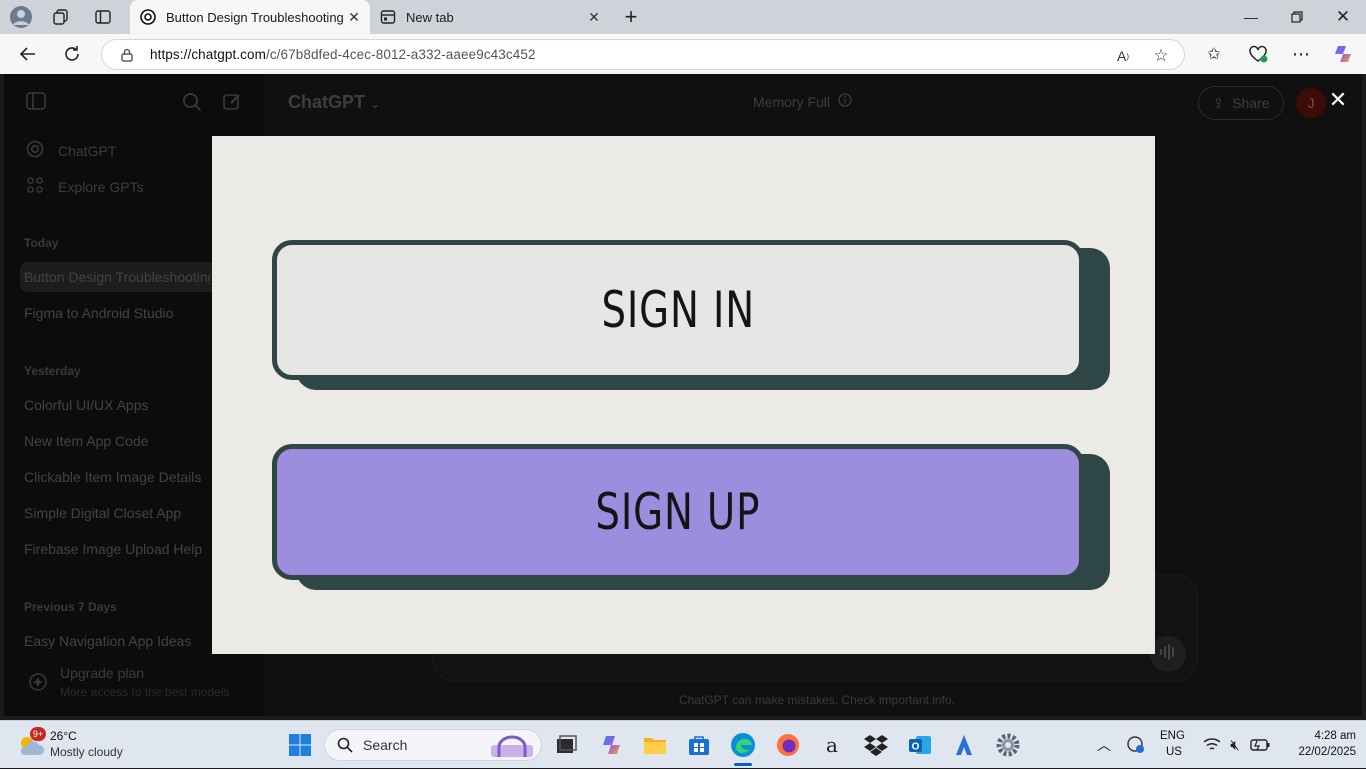 The height and width of the screenshot is (769, 1366). Describe the element at coordinates (38, 734) in the screenshot. I see `weather-badge: 9+` at that location.